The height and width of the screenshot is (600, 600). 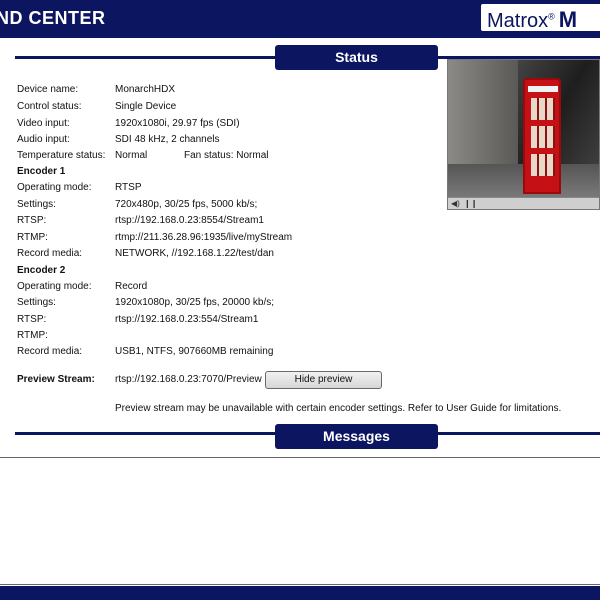 What do you see at coordinates (209, 155) in the screenshot?
I see `fan-status-label: Fan status:` at bounding box center [209, 155].